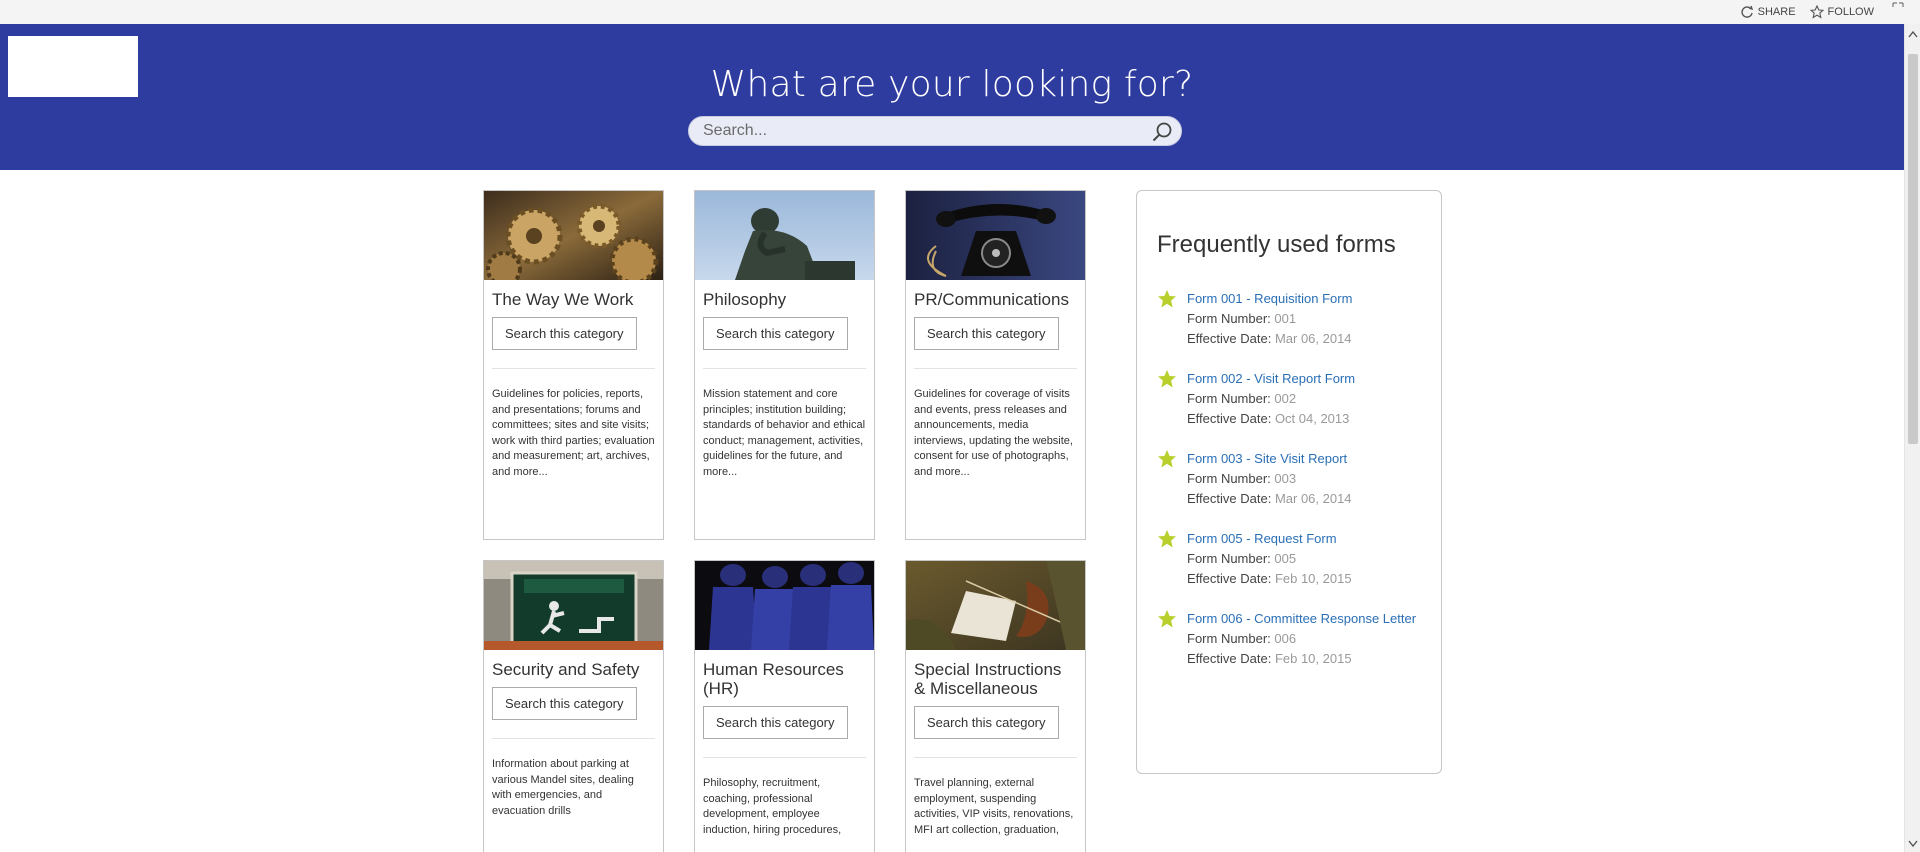  What do you see at coordinates (1162, 132) in the screenshot?
I see `search-icon` at bounding box center [1162, 132].